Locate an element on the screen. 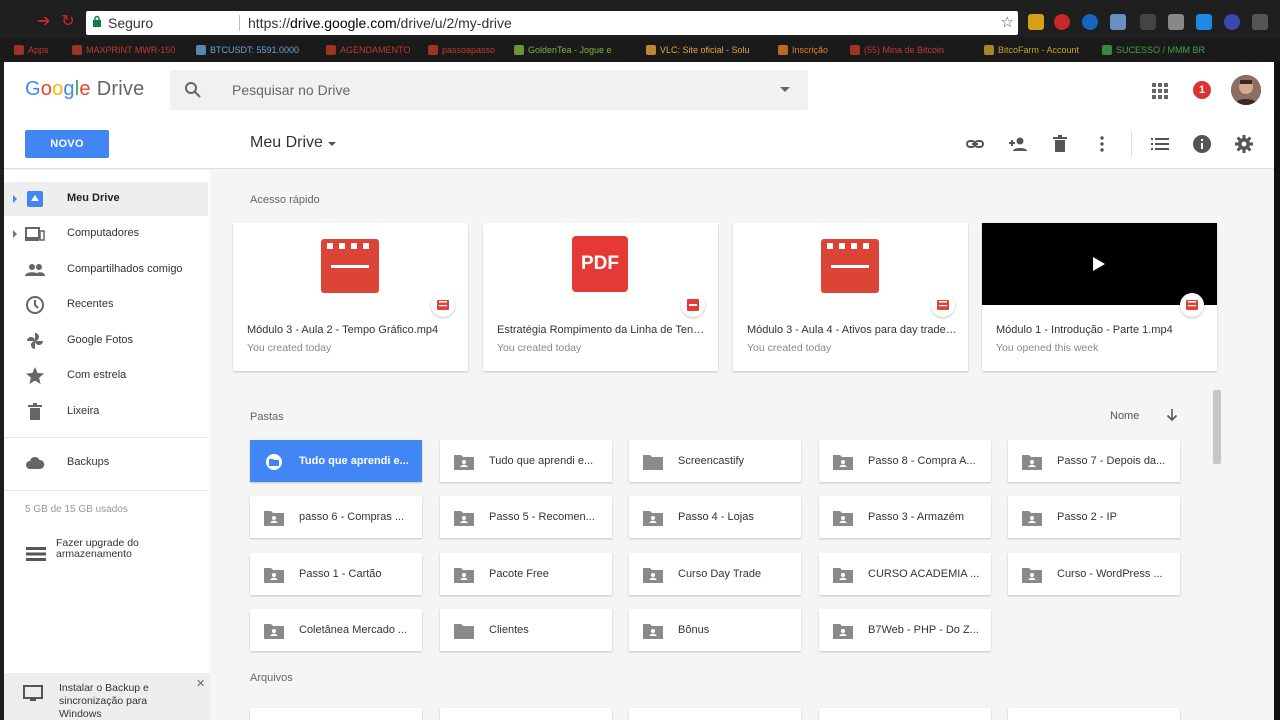 This screenshot has height=720, width=1280. sidebar-item-label: Google Fotos is located at coordinates (100, 340).